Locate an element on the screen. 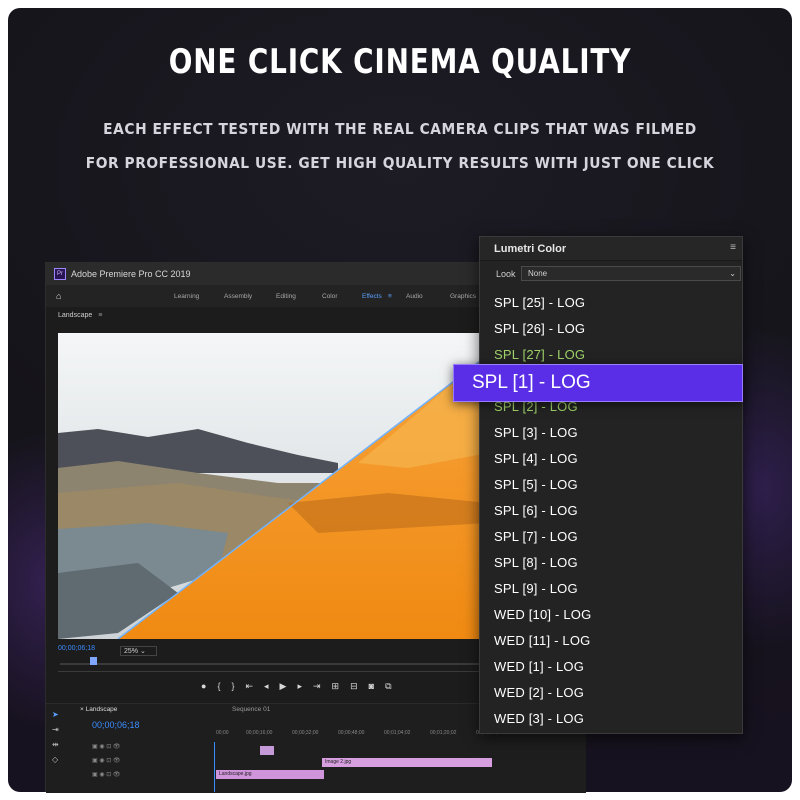  out-point-icon: } is located at coordinates (232, 686).